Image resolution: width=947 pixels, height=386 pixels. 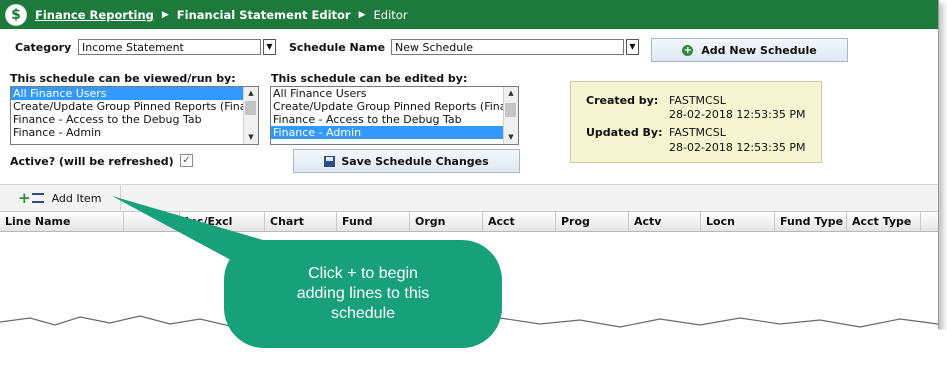 I want to click on edited-option: Create/Update Group Pinned Reports (Fina, so click(x=394, y=106).